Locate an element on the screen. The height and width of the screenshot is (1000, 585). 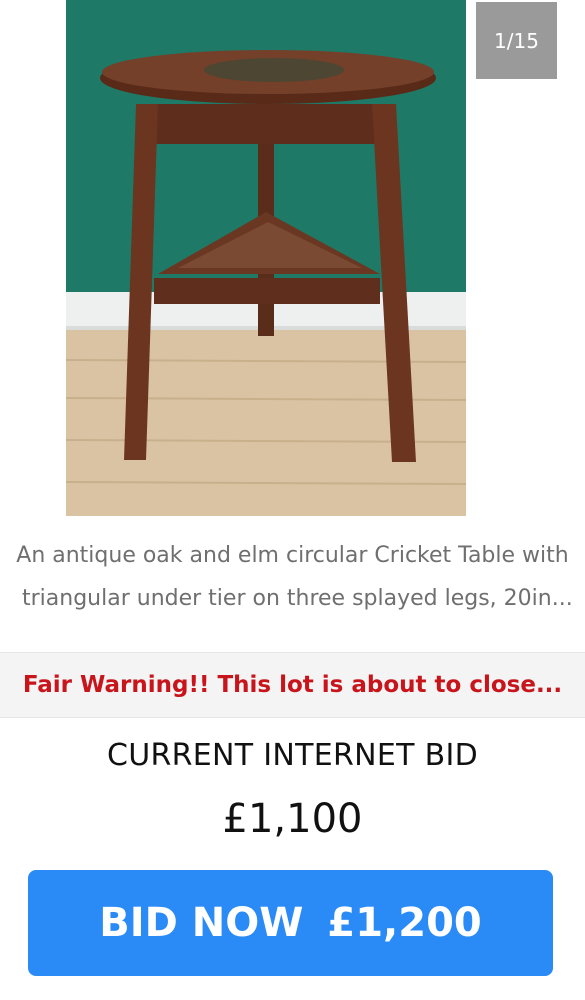
current-bid-amount: £1,100 is located at coordinates (292, 819).